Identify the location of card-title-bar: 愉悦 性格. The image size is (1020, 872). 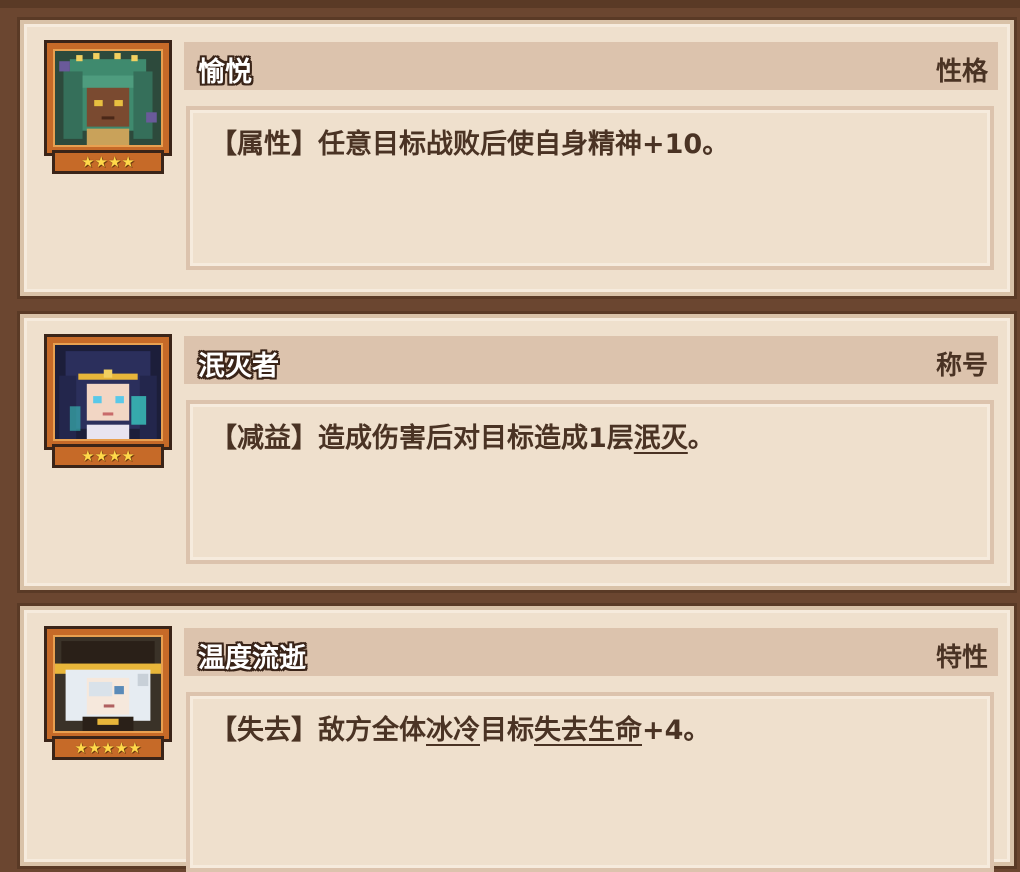
(591, 66).